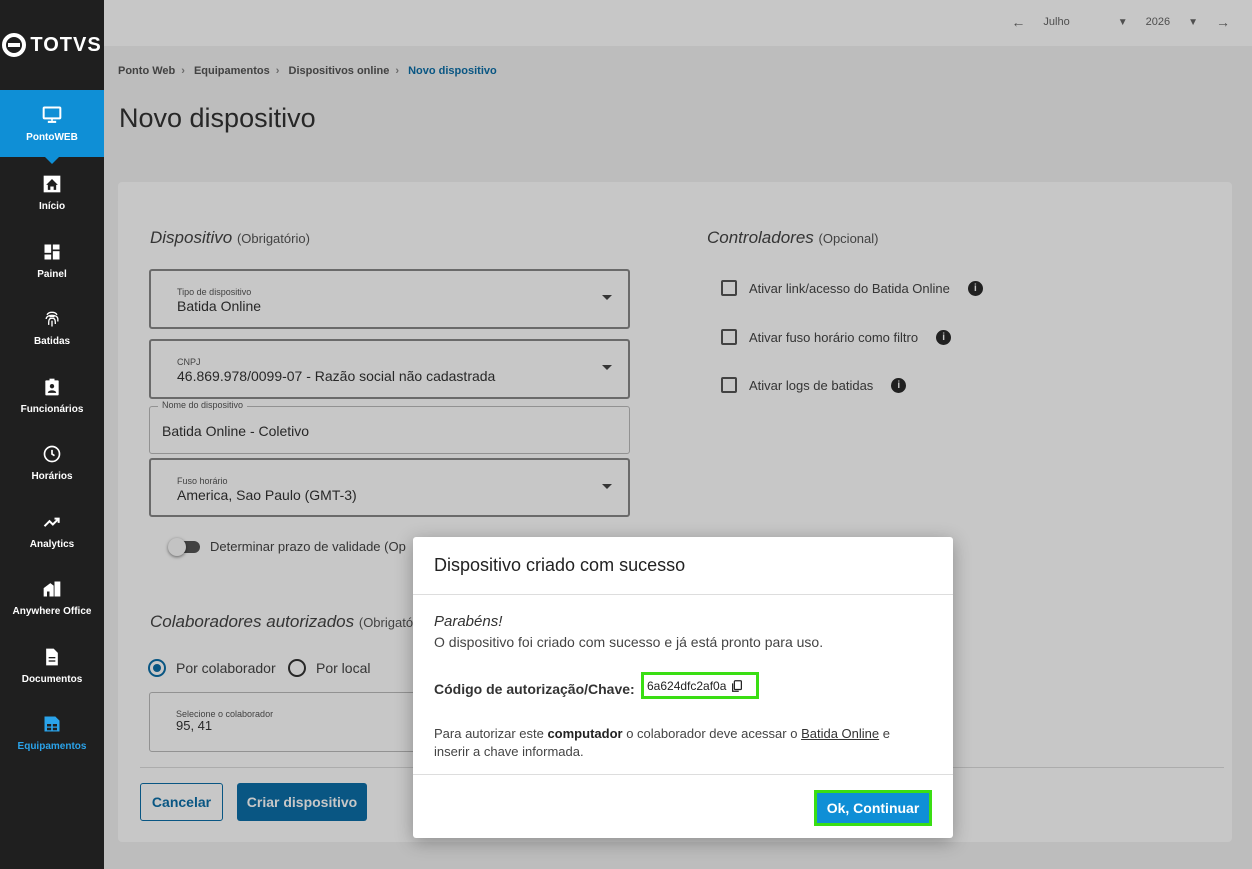  What do you see at coordinates (52, 274) in the screenshot?
I see `sidebar-item-label: Painel` at bounding box center [52, 274].